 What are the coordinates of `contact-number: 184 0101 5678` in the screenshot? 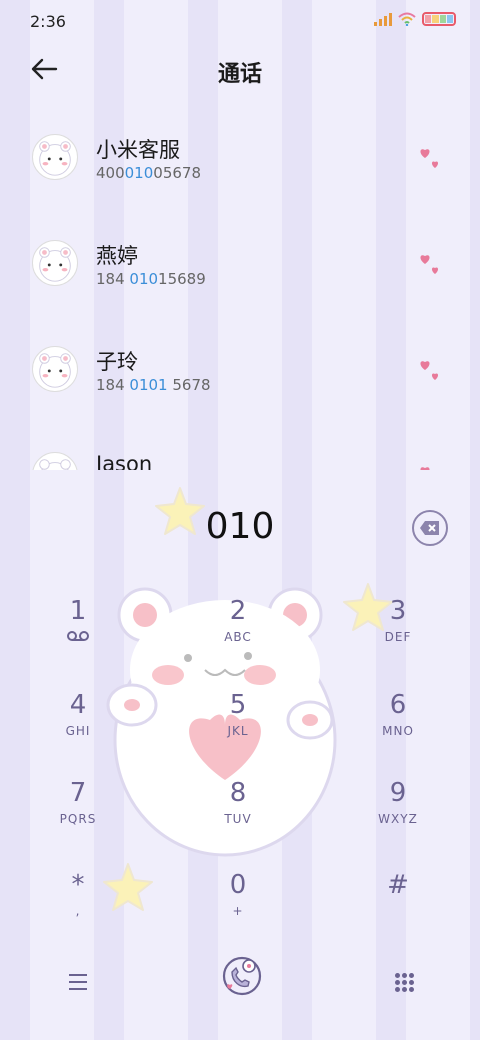 It's located at (153, 385).